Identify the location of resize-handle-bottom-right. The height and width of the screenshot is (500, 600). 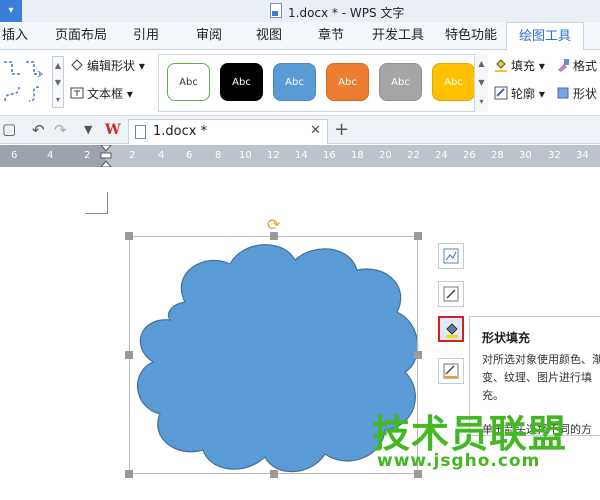
(418, 474).